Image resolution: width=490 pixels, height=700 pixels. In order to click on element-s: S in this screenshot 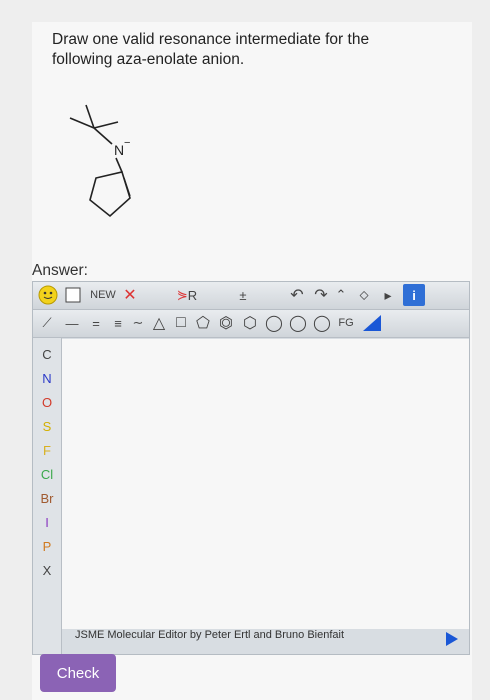, I will do `click(47, 427)`.